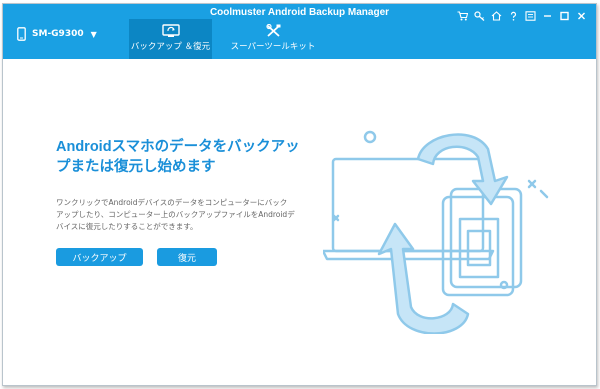 This screenshot has height=389, width=600. I want to click on device-selector: SM-G9300 ▼, so click(57, 34).